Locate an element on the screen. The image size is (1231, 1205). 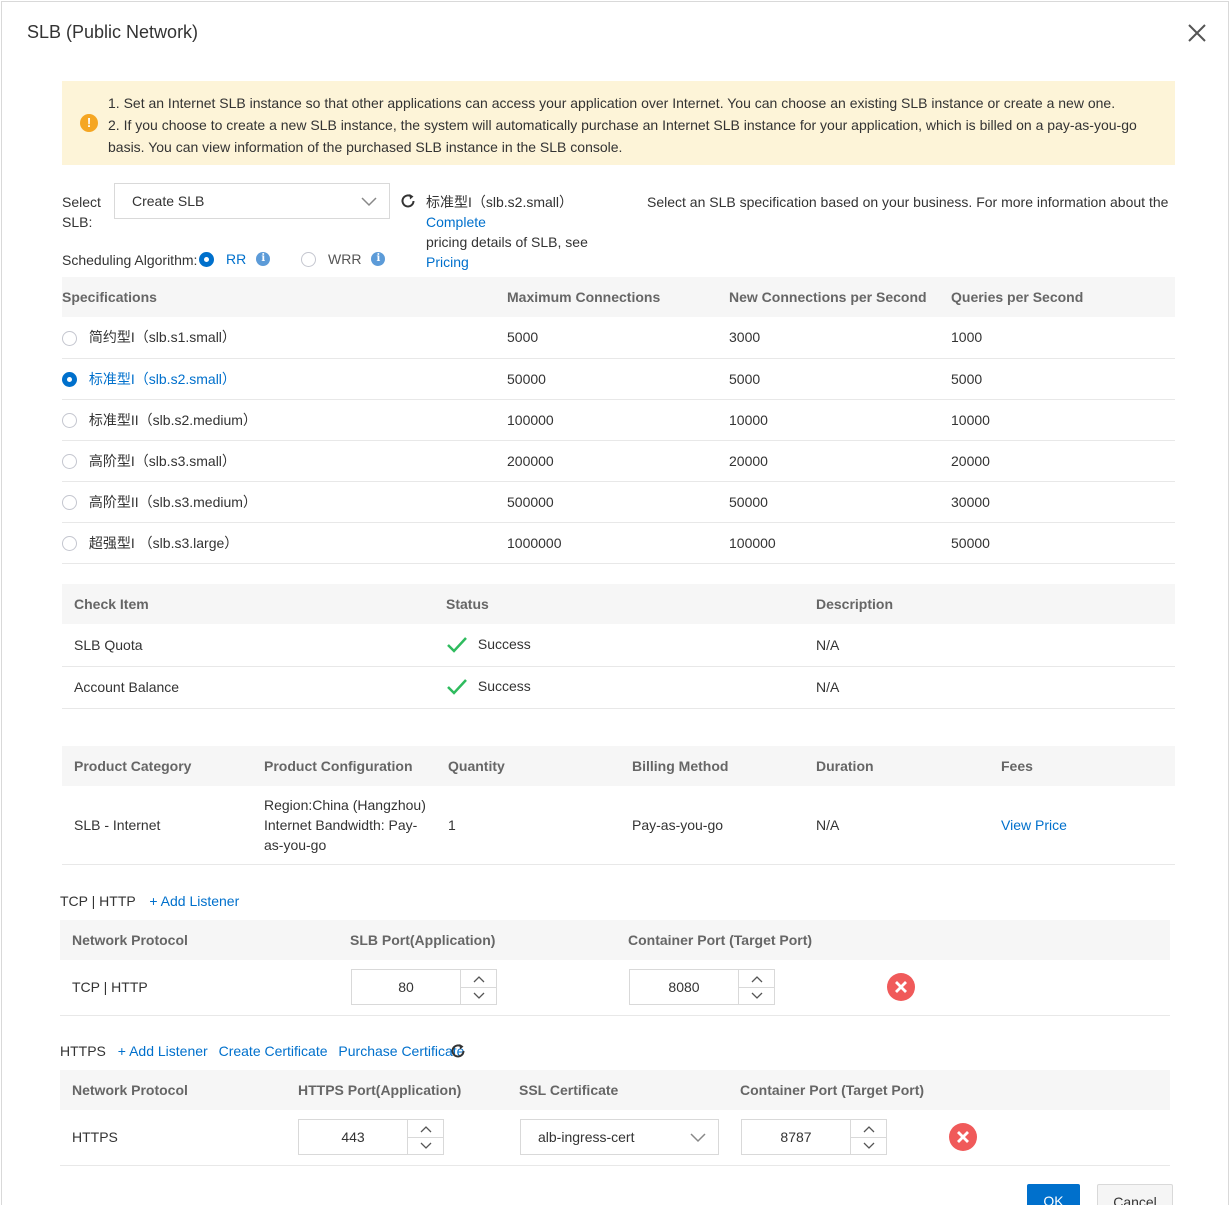
https-add-listener-link: + Add Listener is located at coordinates (163, 1051).